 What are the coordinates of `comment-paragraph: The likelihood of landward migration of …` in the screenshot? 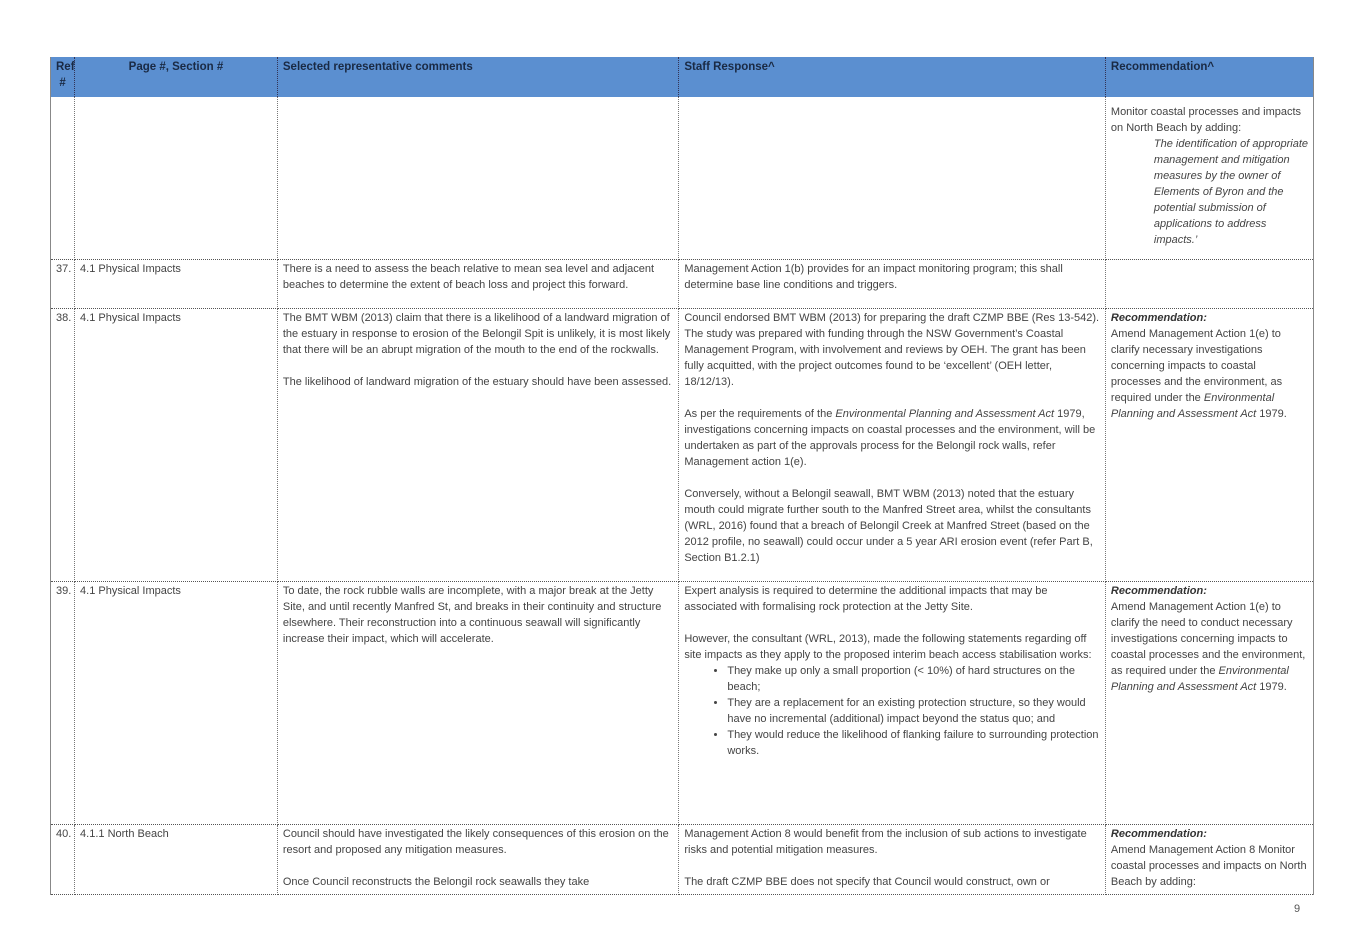 It's located at (477, 381).